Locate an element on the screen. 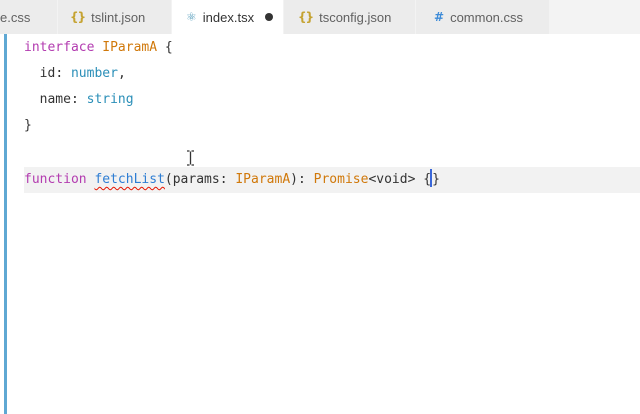  tab-label: index.tsx is located at coordinates (228, 17).